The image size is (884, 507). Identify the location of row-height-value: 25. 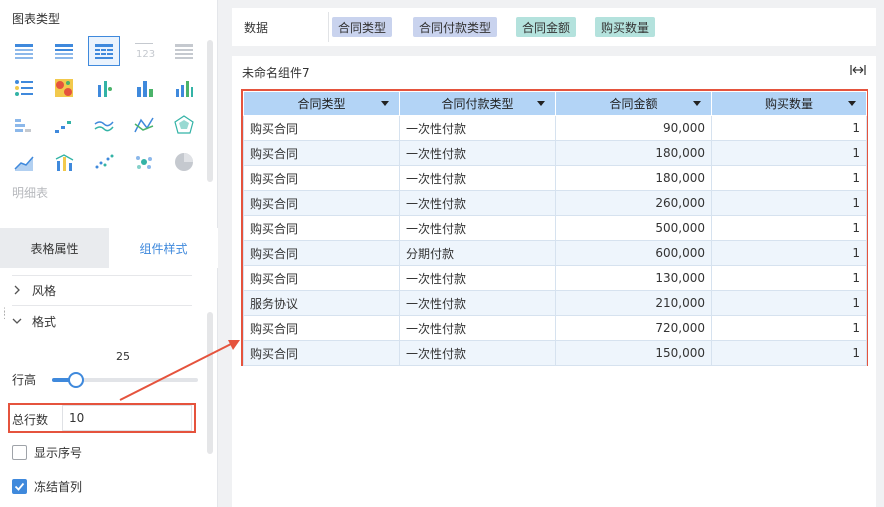
(123, 356).